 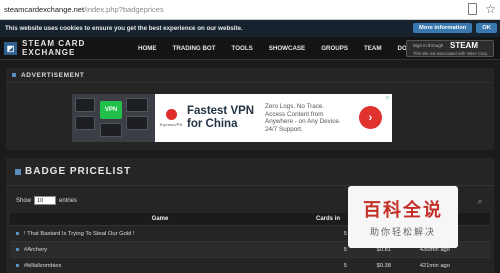 I want to click on url-domain: steamcardexchange.net, so click(x=44, y=9).